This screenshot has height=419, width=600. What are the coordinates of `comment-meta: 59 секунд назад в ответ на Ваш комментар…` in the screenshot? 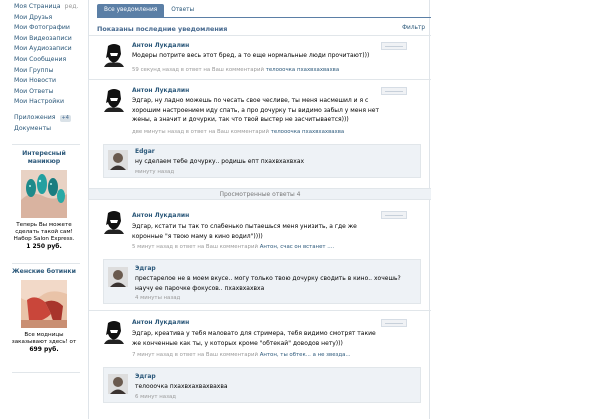 It's located at (236, 70).